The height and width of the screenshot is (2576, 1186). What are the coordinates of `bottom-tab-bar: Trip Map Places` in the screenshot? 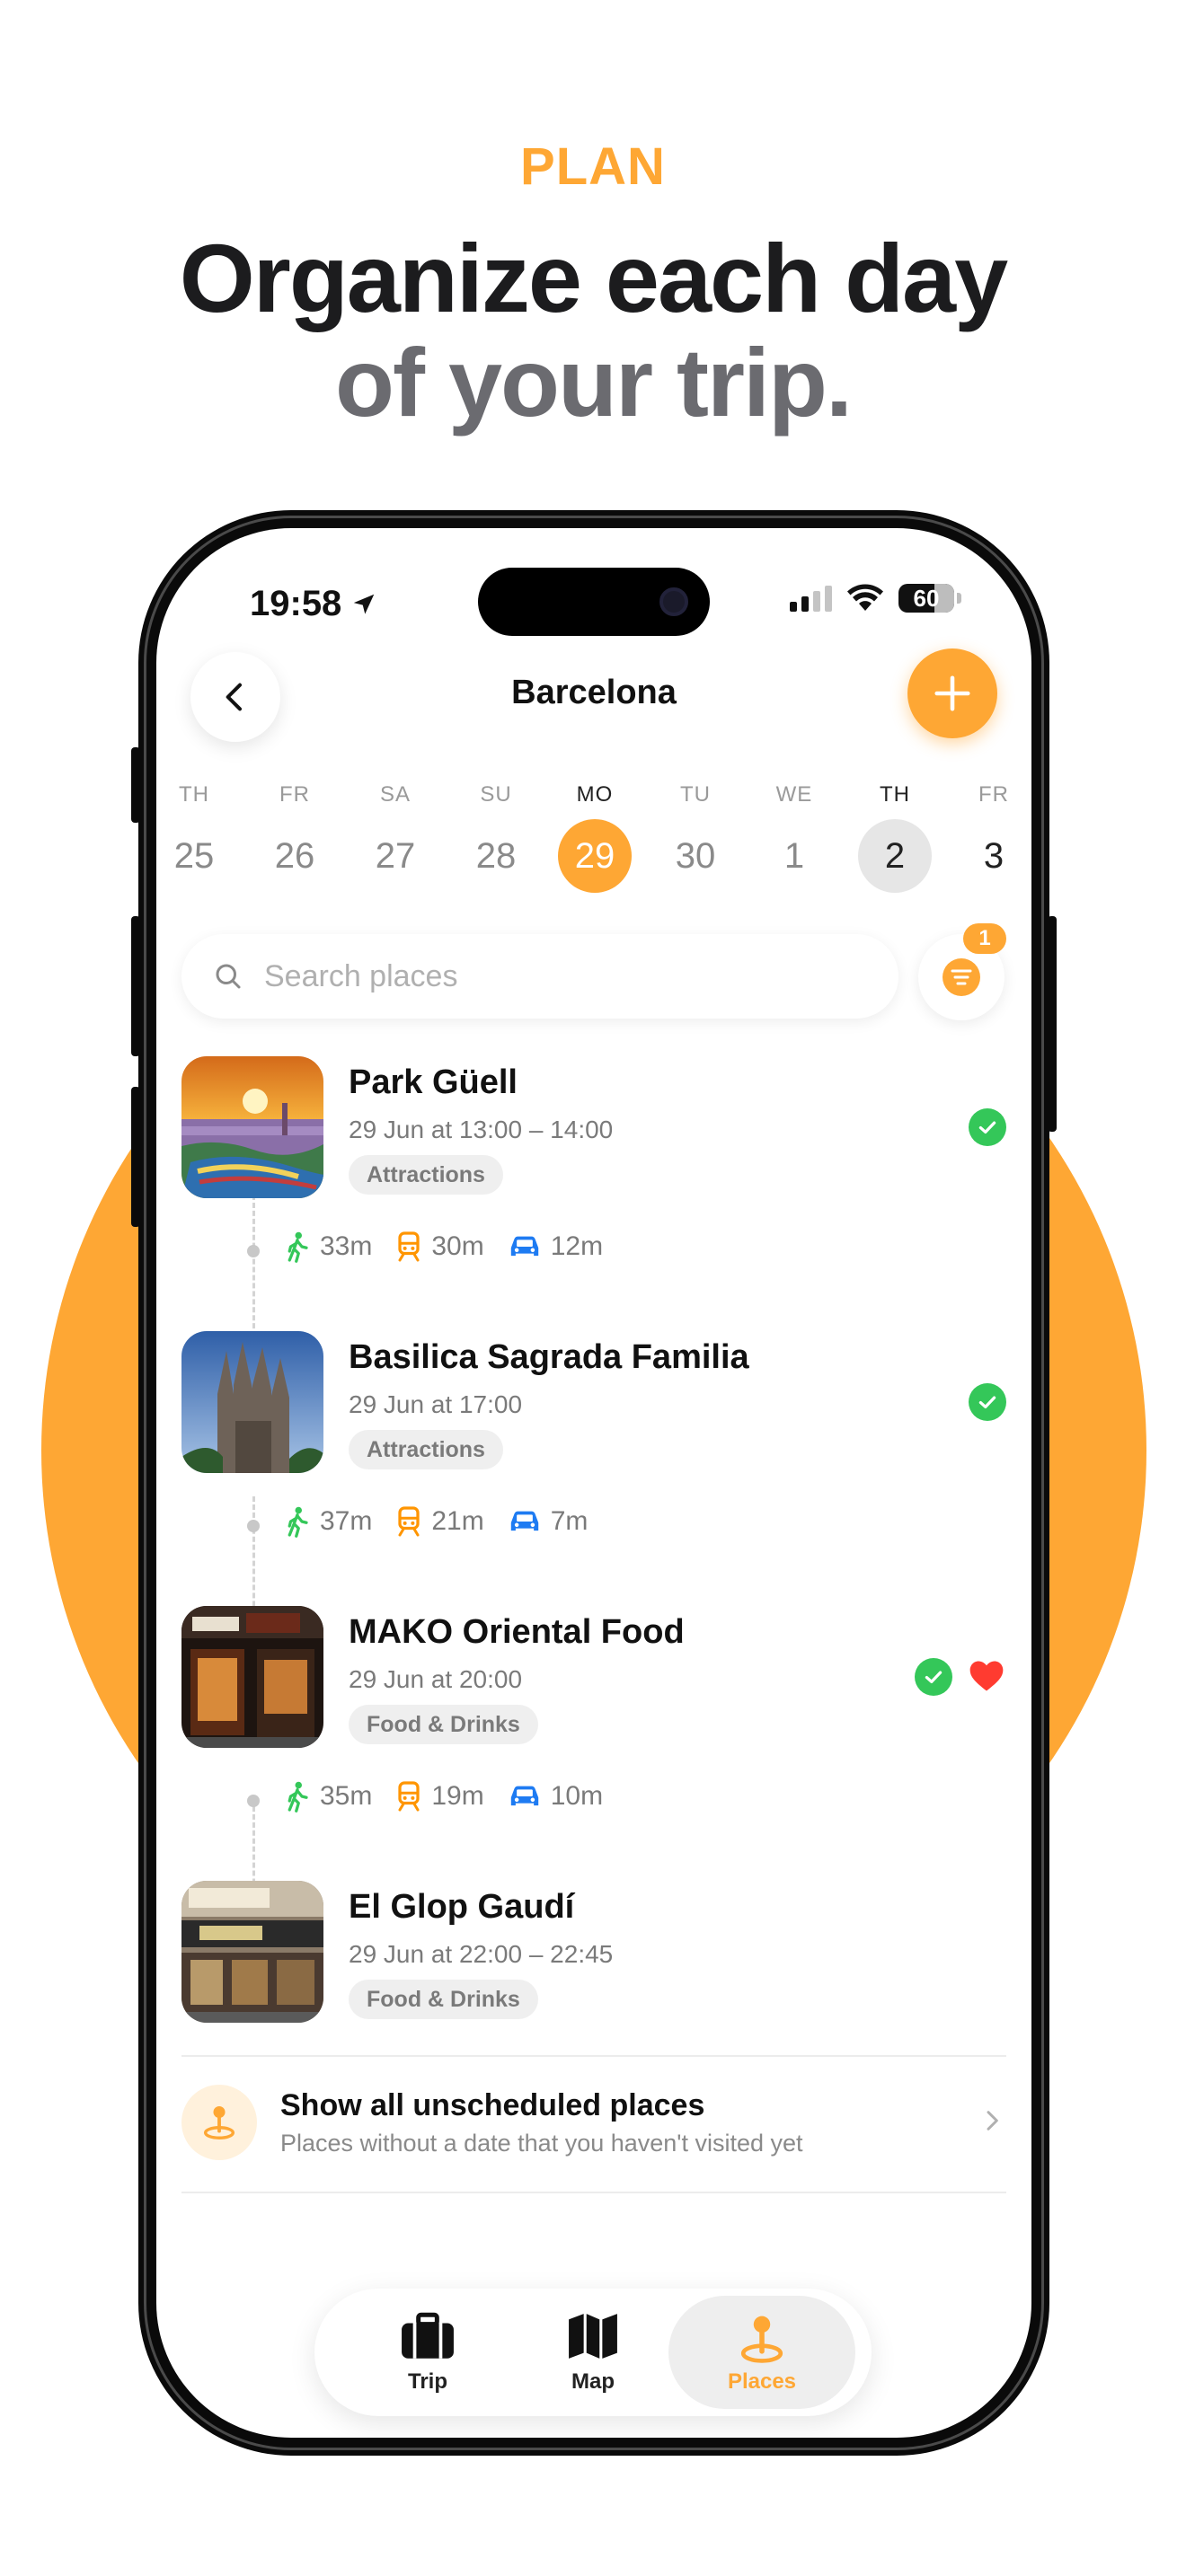 It's located at (593, 2352).